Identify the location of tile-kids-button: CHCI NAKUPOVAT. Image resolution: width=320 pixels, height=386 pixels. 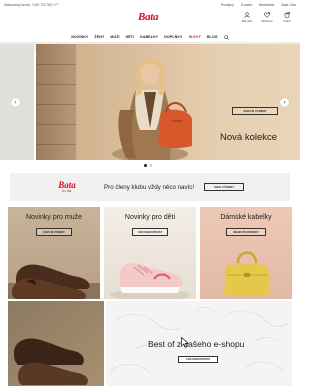
(150, 232).